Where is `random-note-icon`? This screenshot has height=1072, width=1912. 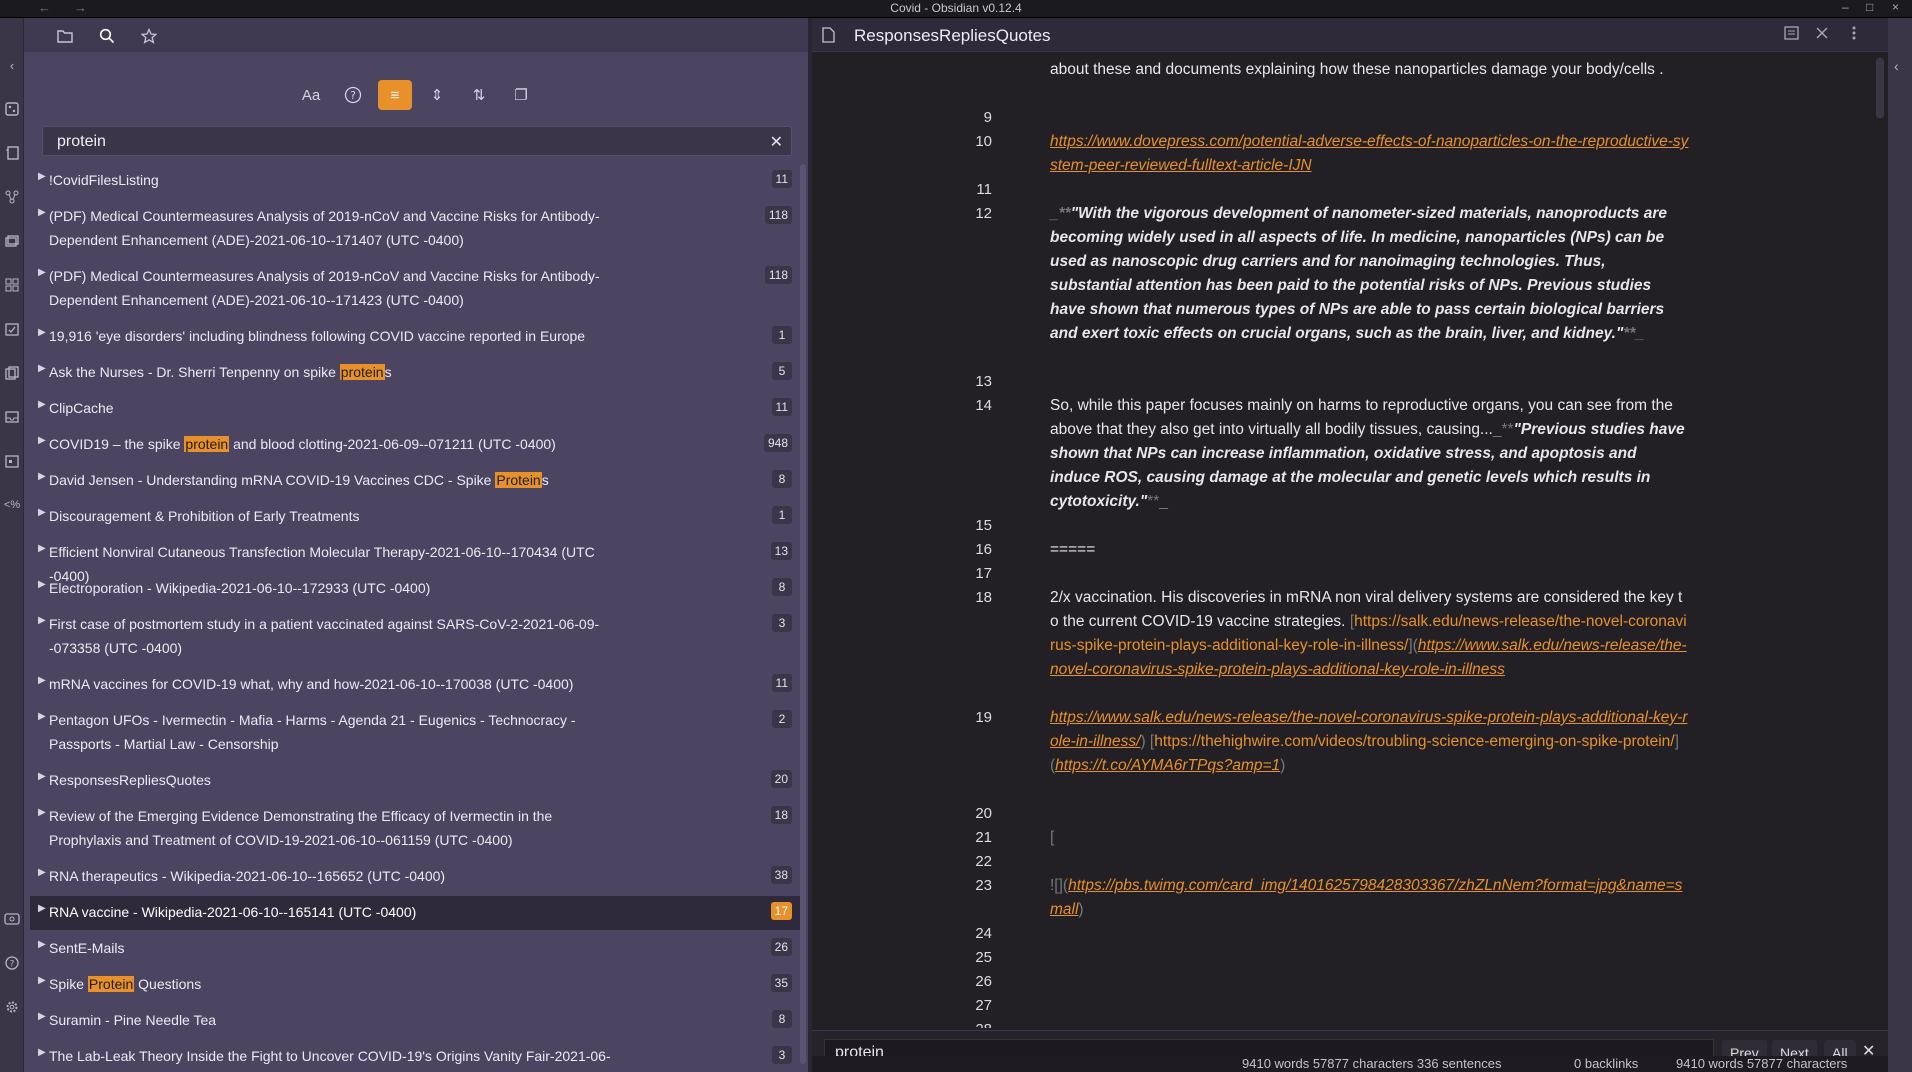 random-note-icon is located at coordinates (12, 109).